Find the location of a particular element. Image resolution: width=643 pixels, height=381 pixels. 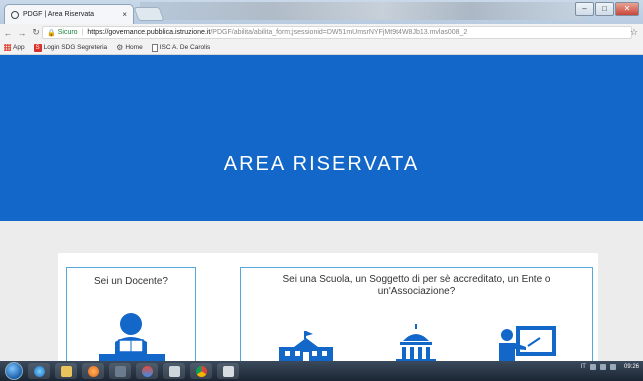

new-tab-button is located at coordinates (149, 14).